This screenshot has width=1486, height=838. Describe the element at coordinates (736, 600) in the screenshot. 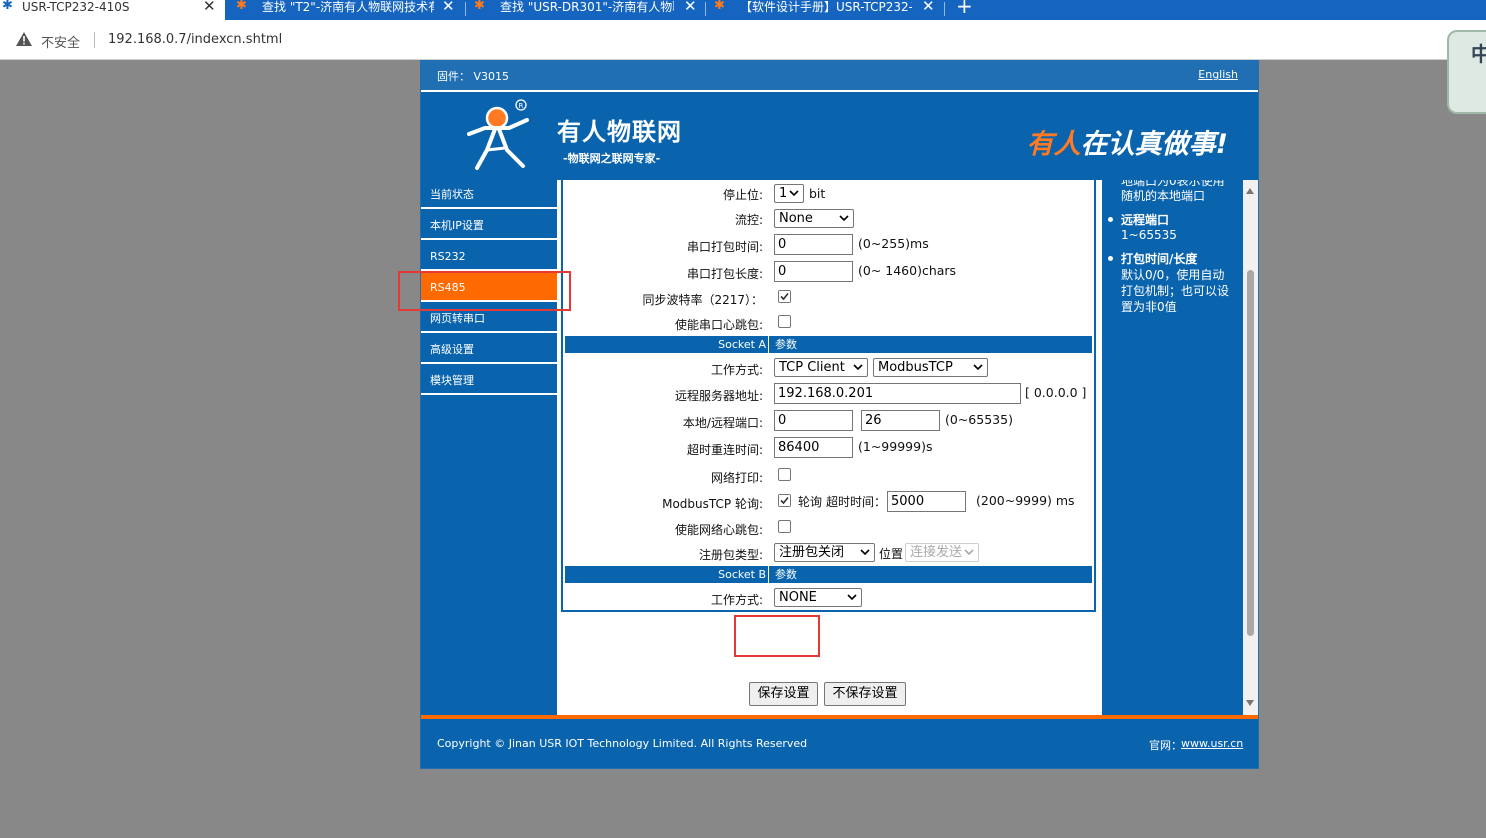

I see `work-mode-b-label: 工作方式:` at that location.